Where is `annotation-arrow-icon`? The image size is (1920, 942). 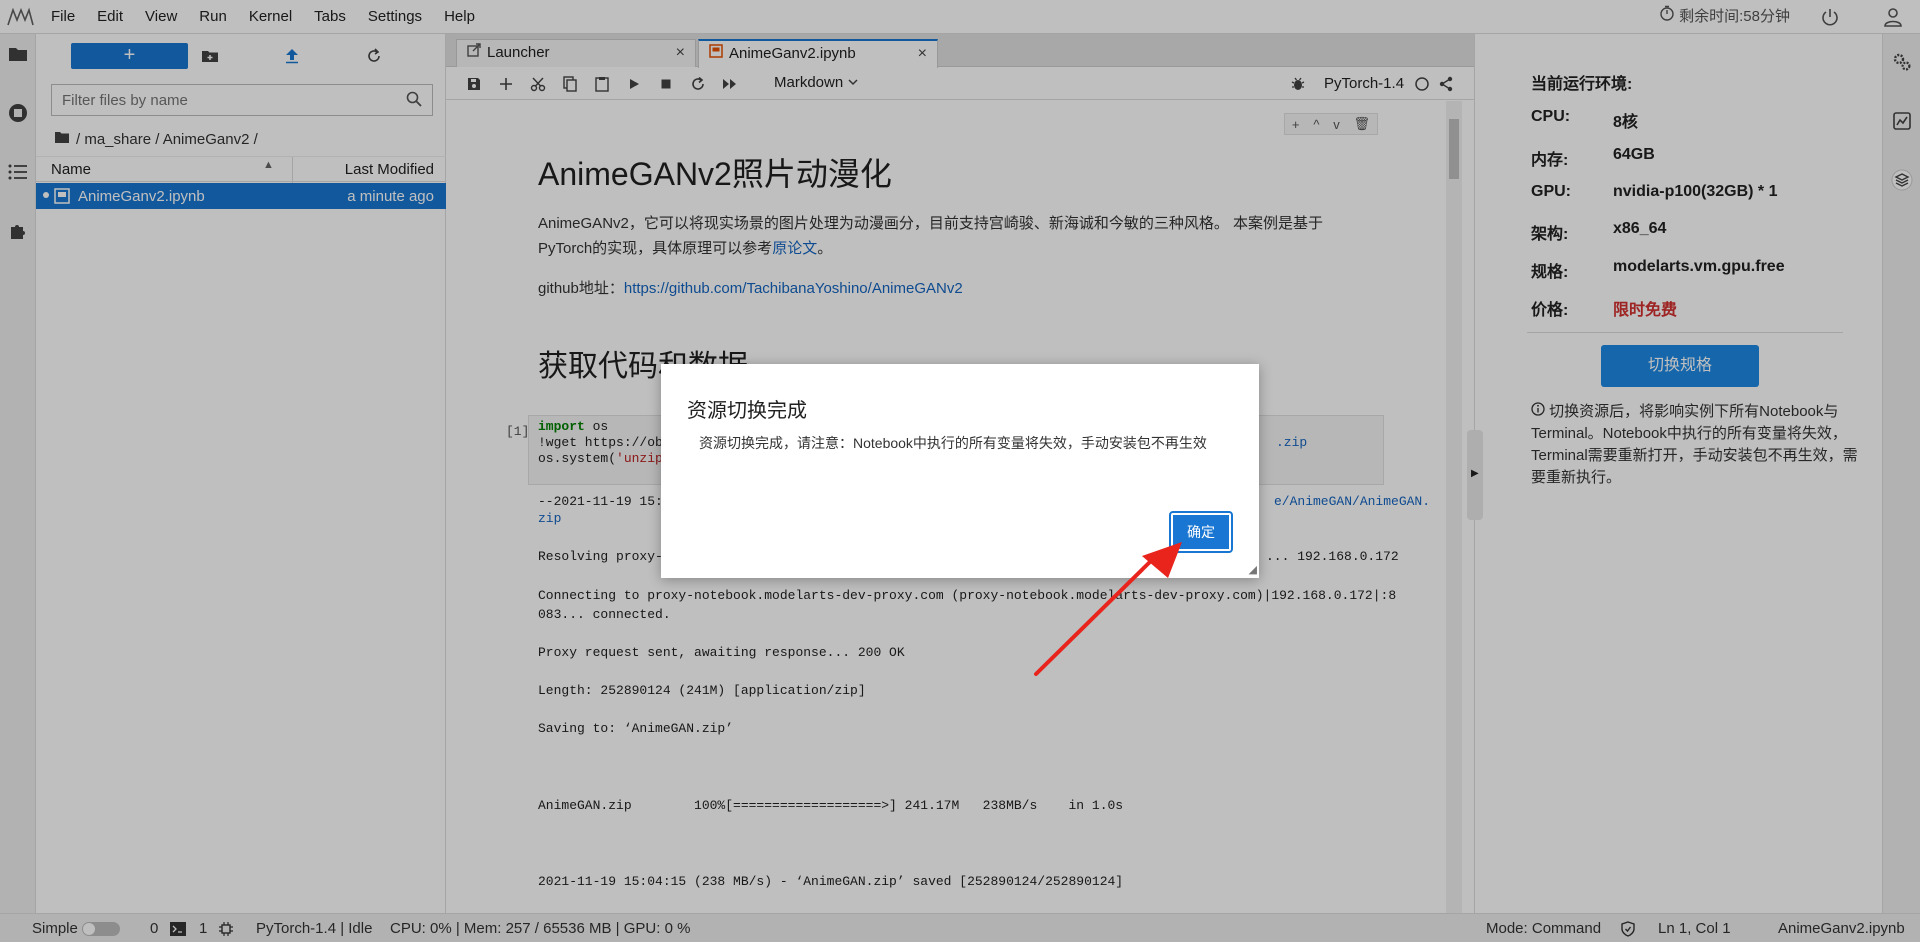
annotation-arrow-icon is located at coordinates (1108, 609).